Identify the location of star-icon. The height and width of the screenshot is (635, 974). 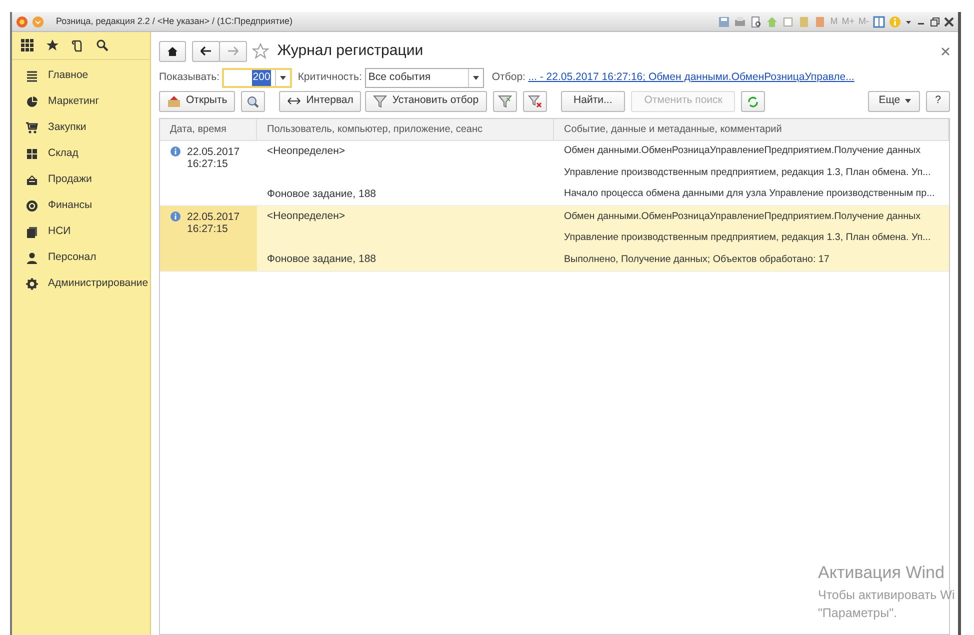
(52, 45).